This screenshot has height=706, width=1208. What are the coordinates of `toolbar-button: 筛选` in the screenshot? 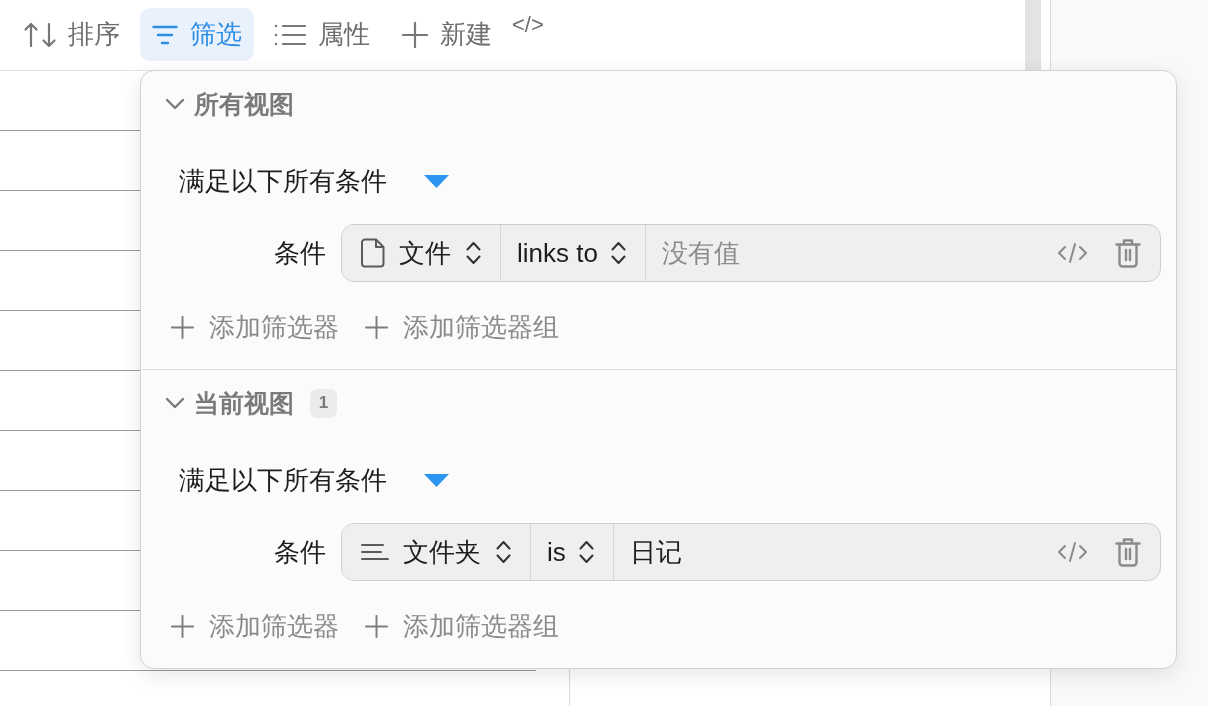 It's located at (197, 34).